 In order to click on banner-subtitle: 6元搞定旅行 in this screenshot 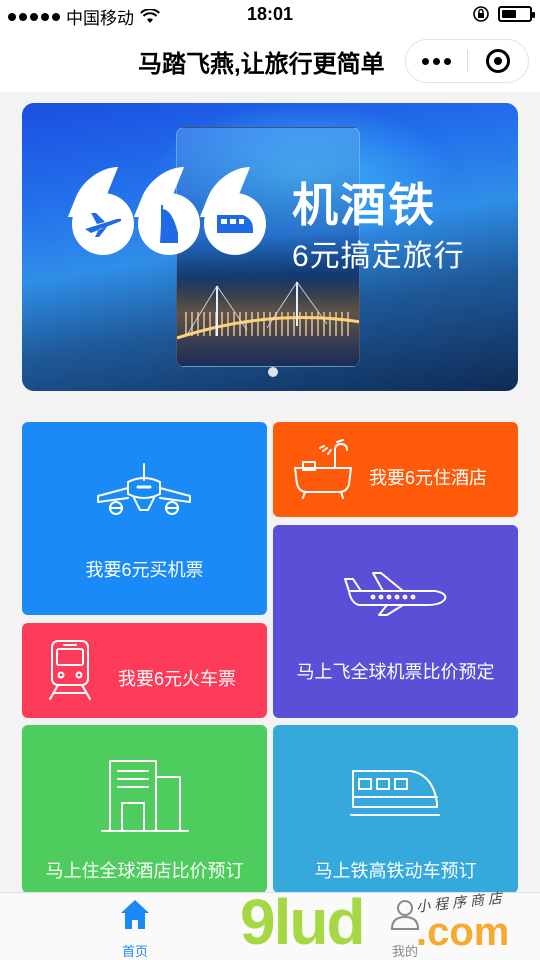, I will do `click(378, 256)`.